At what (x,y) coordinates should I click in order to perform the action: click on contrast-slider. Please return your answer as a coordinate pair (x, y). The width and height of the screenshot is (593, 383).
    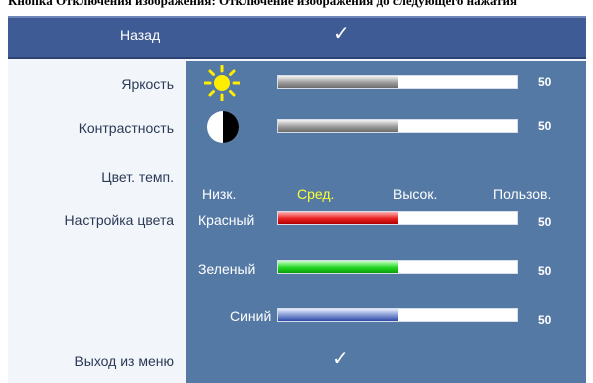
    Looking at the image, I should click on (397, 126).